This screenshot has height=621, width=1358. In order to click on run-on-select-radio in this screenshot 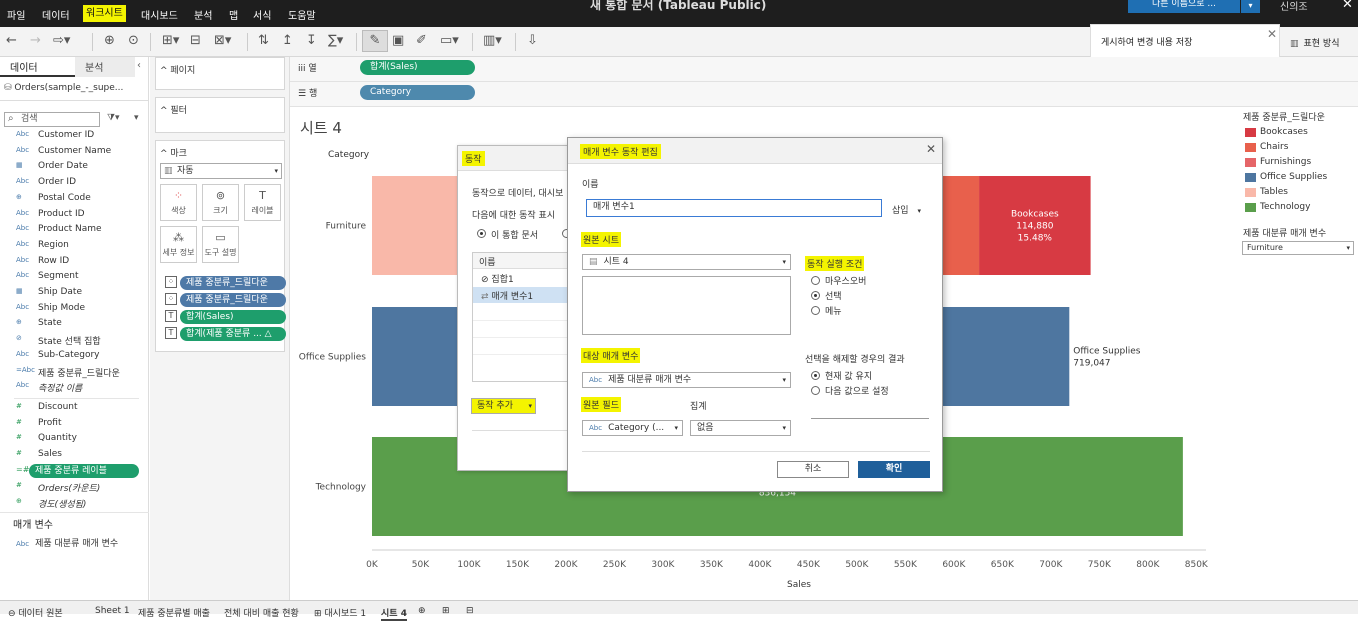, I will do `click(815, 295)`.